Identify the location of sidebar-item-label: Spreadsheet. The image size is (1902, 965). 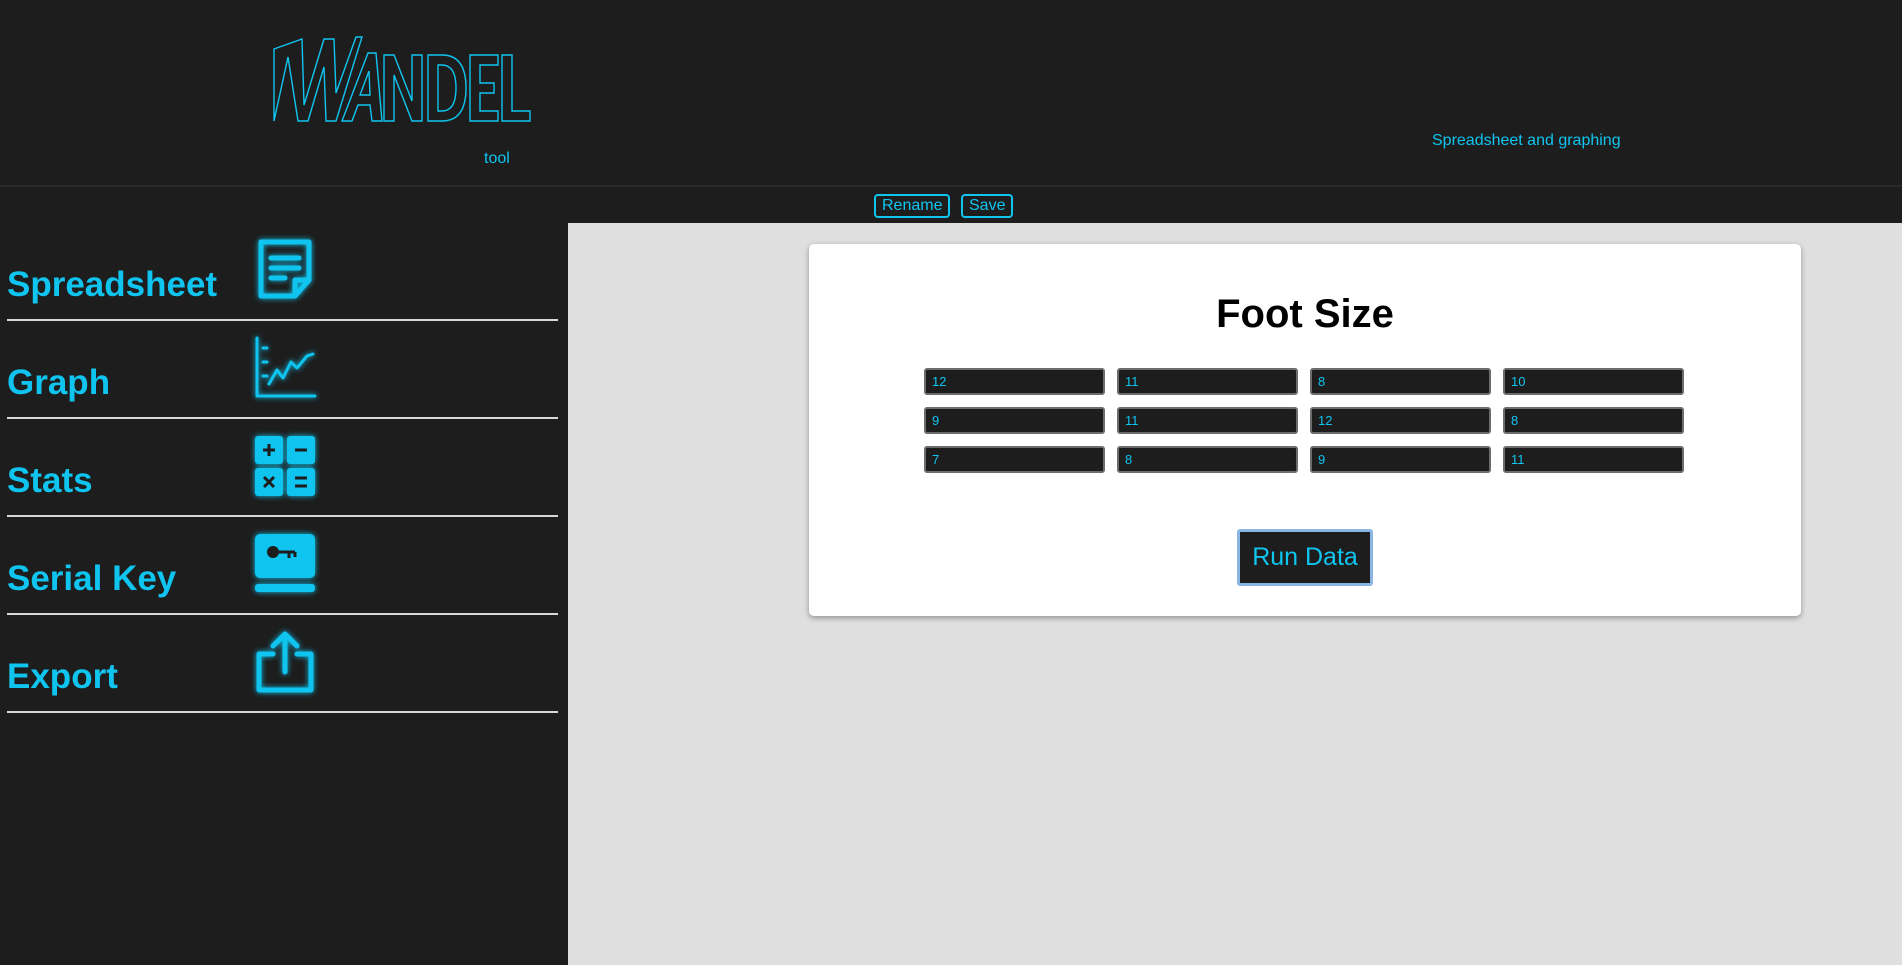
(112, 284).